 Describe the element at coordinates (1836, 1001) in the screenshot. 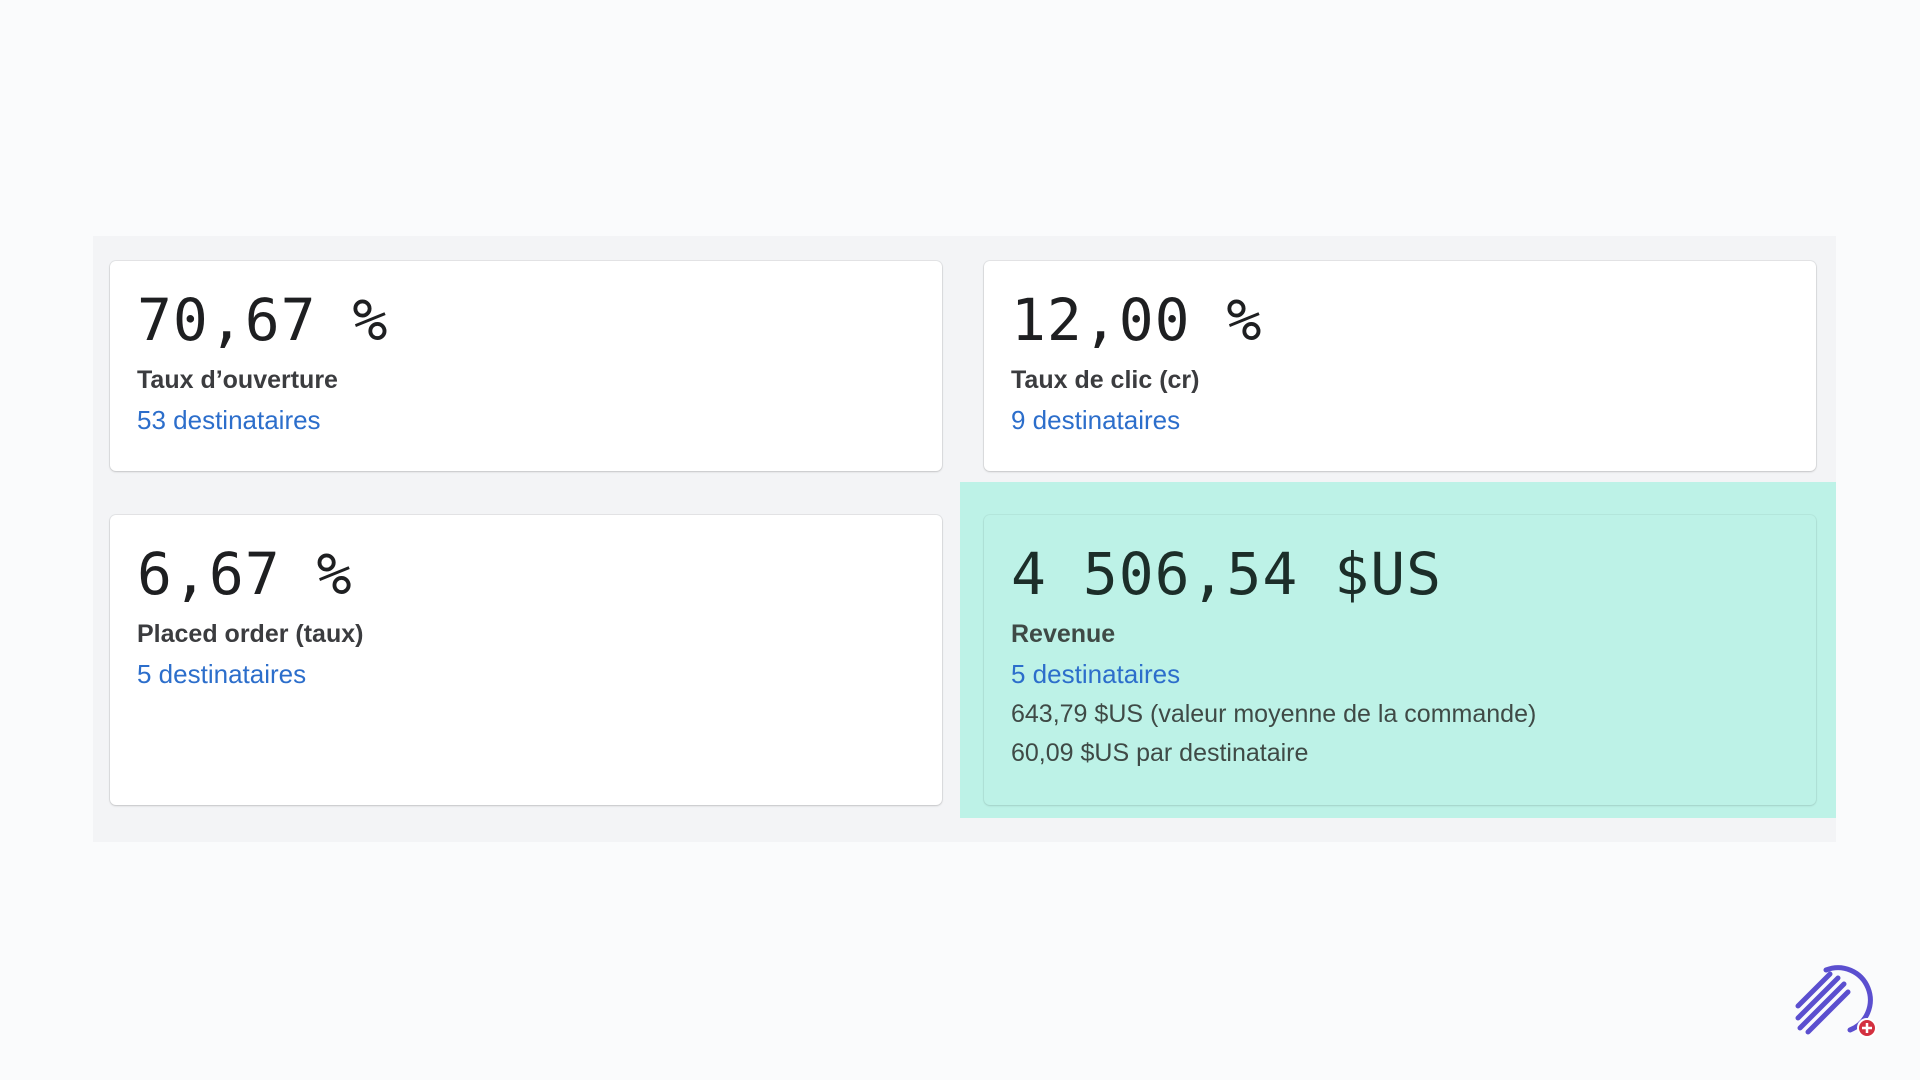

I see `striped-circle-logo-icon` at that location.